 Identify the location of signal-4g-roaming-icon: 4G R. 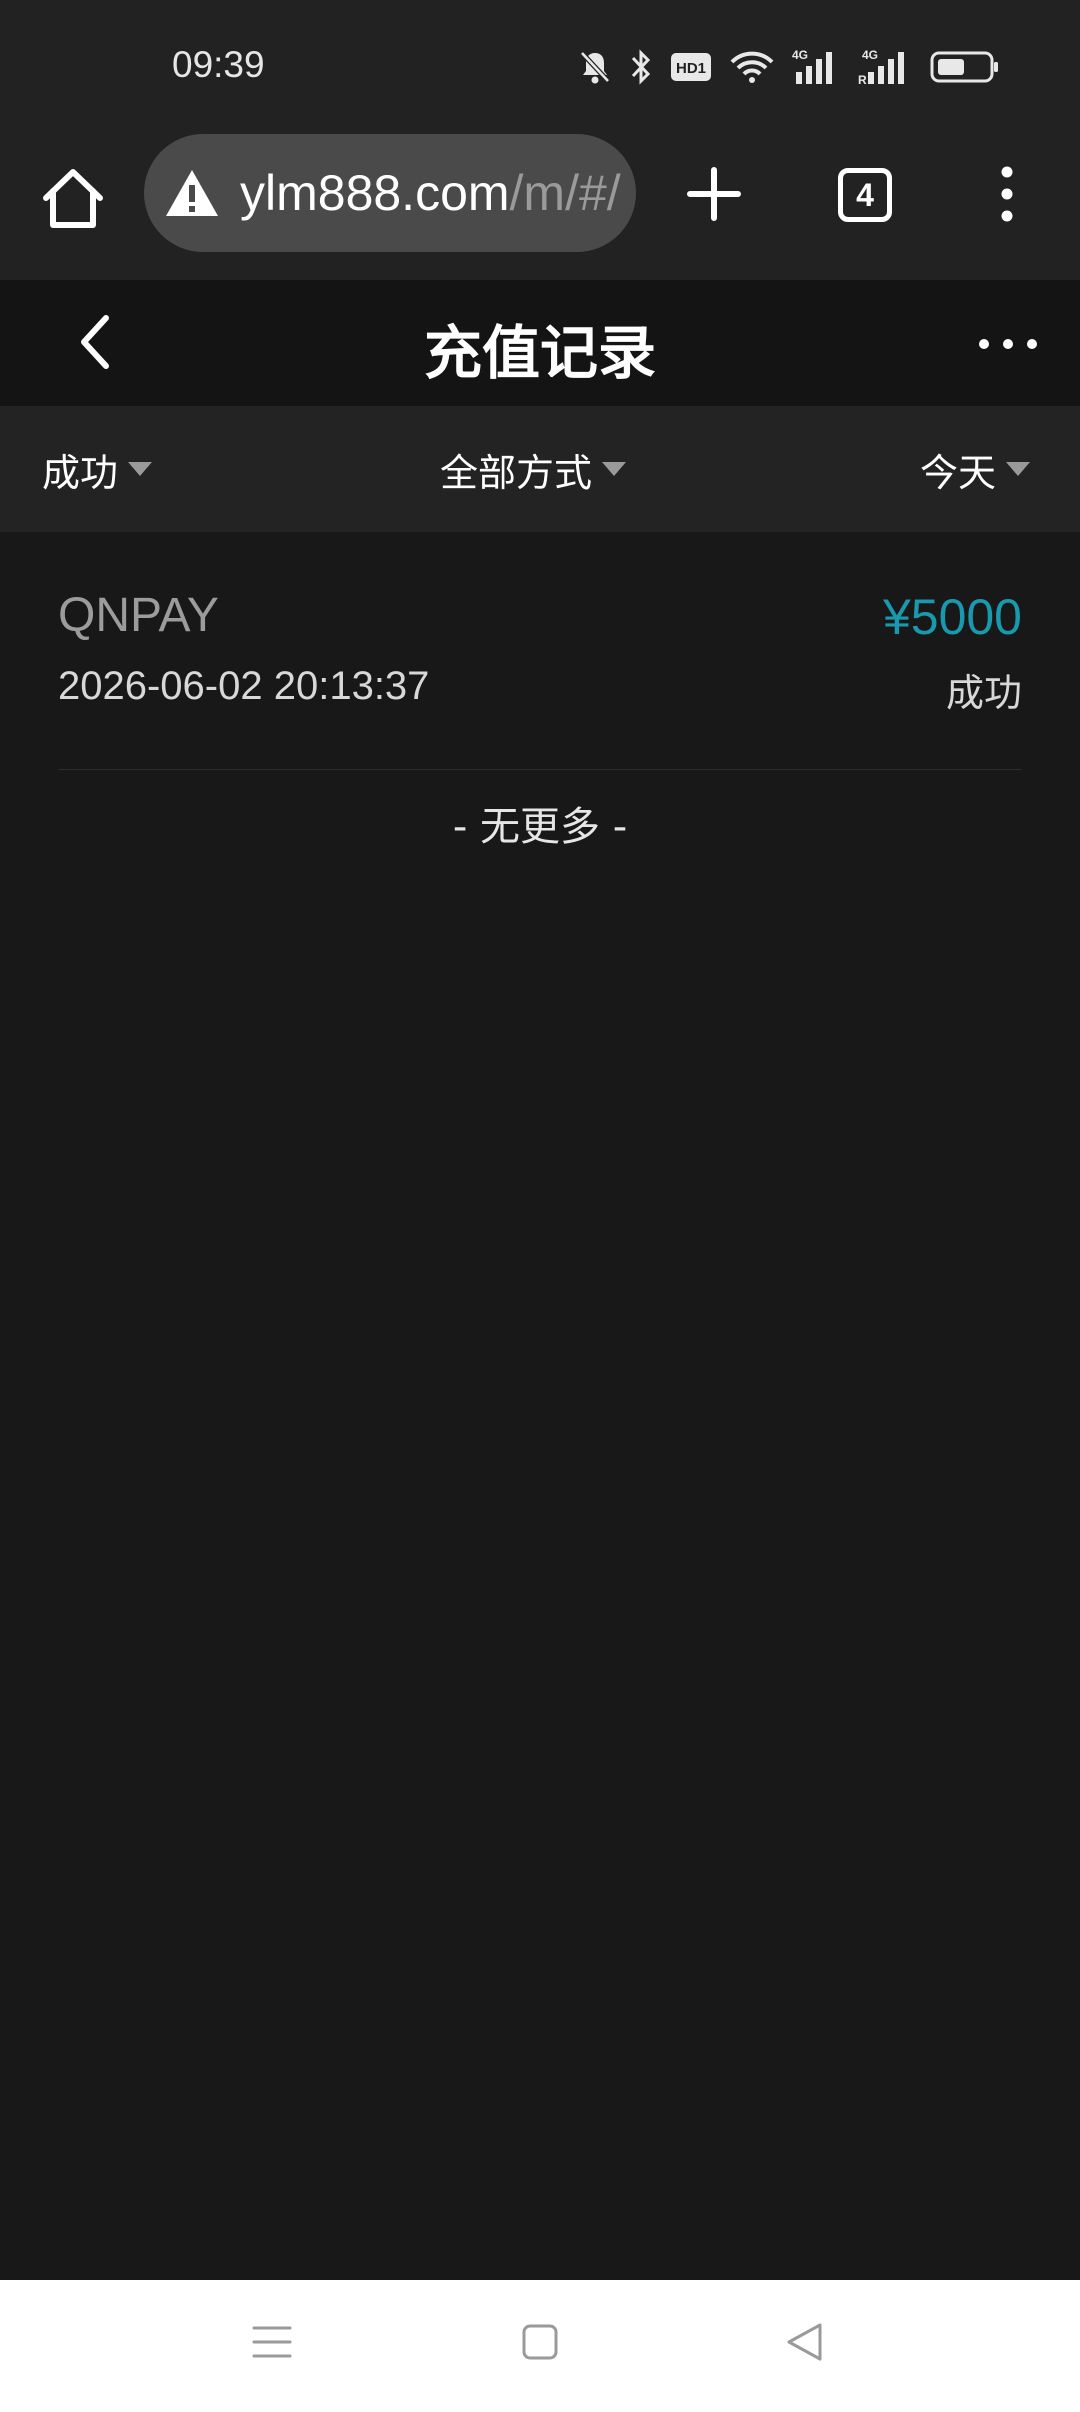
(881, 67).